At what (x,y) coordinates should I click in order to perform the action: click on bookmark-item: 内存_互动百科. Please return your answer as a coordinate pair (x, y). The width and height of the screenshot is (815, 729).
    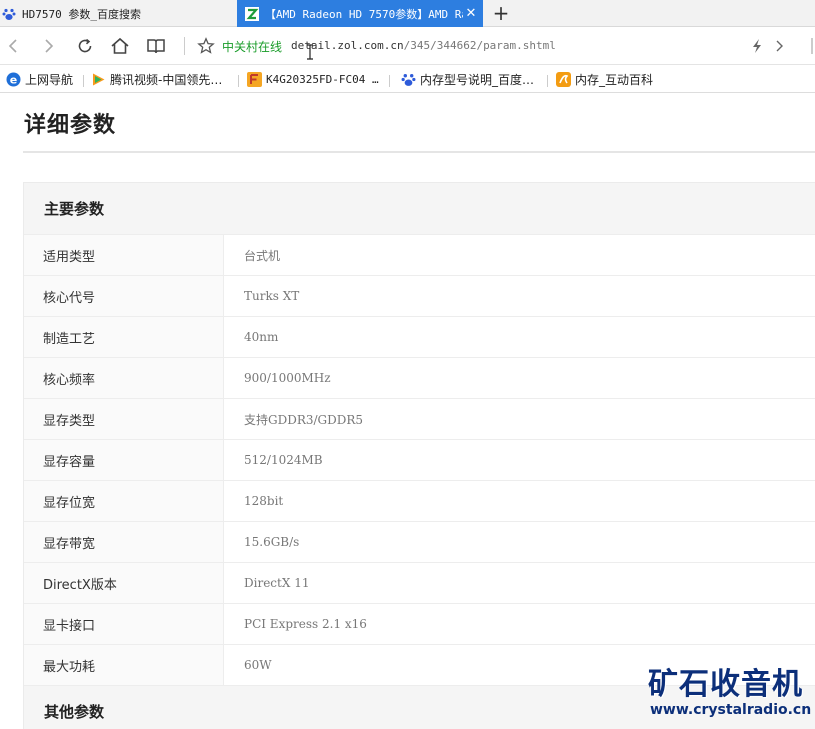
    Looking at the image, I should click on (604, 79).